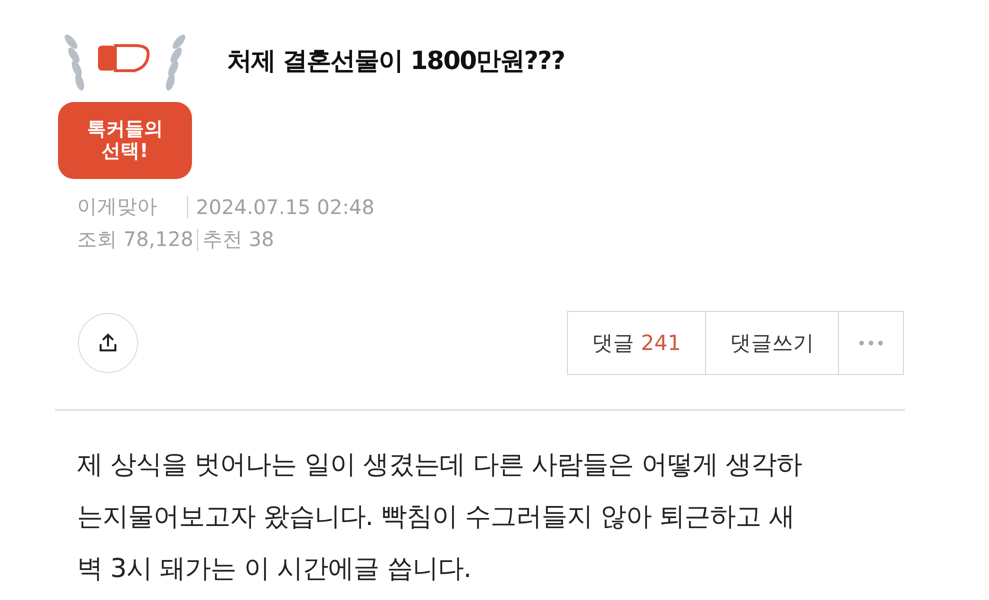 The width and height of the screenshot is (989, 600). Describe the element at coordinates (436, 517) in the screenshot. I see `body-text: 는지물어보고자 왔습니다. 빡침이 수그러들지 않아 퇴근하고 새` at that location.